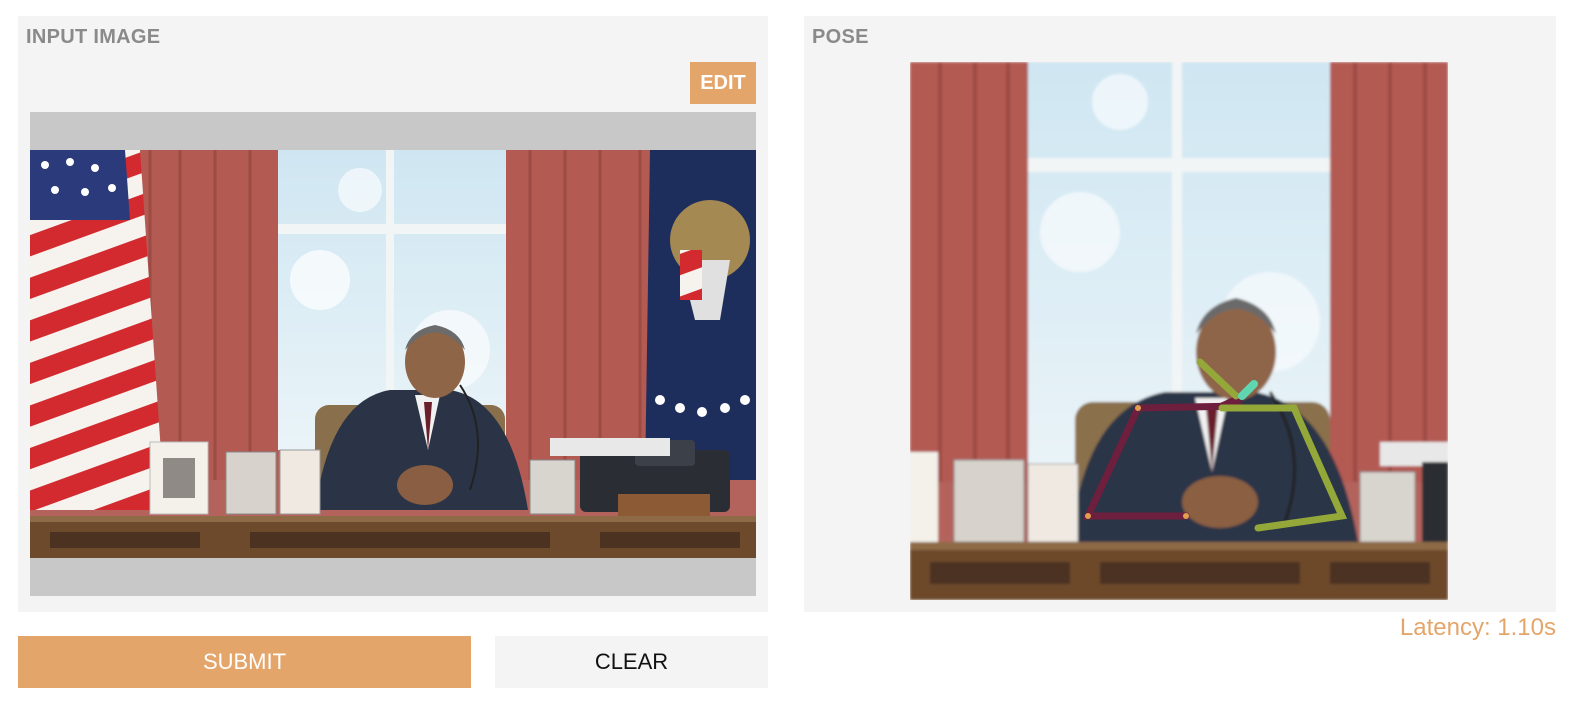  What do you see at coordinates (840, 37) in the screenshot?
I see `pose-panel-title: POSE` at bounding box center [840, 37].